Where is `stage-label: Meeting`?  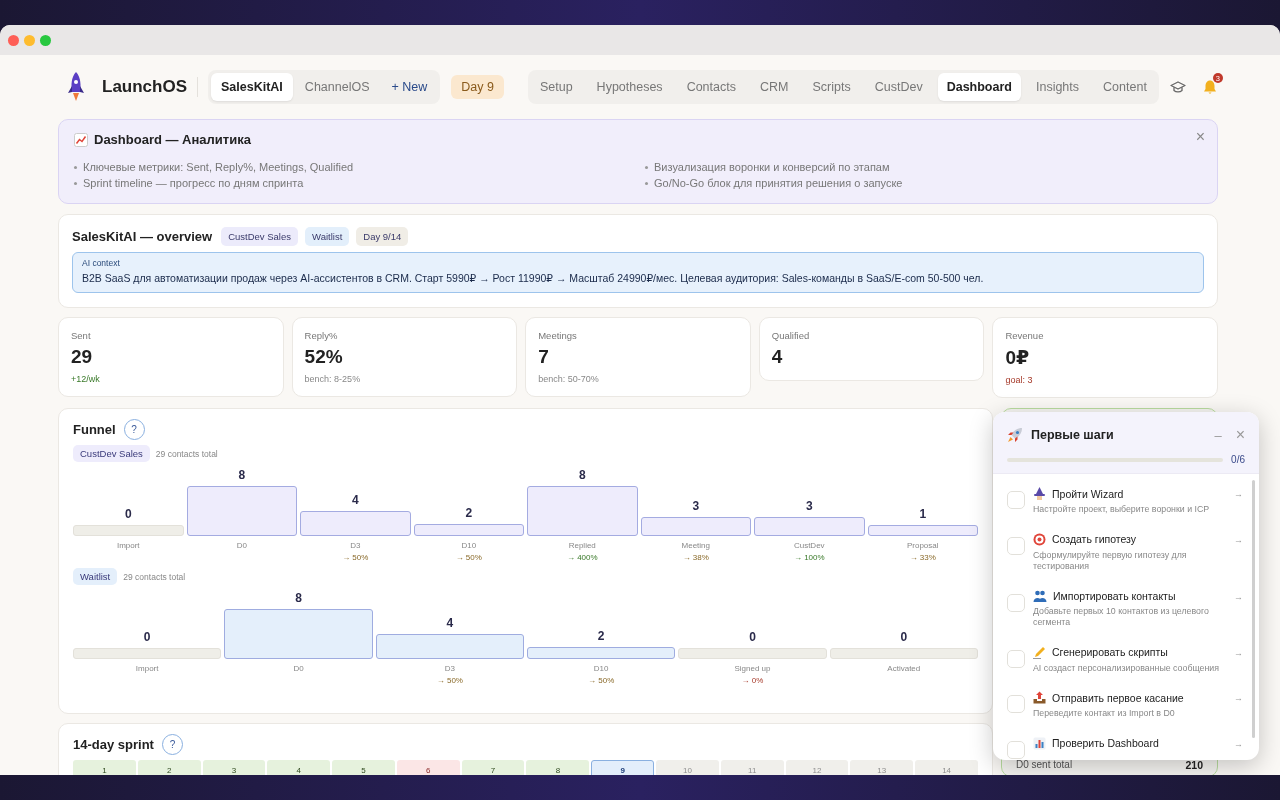 stage-label: Meeting is located at coordinates (695, 545).